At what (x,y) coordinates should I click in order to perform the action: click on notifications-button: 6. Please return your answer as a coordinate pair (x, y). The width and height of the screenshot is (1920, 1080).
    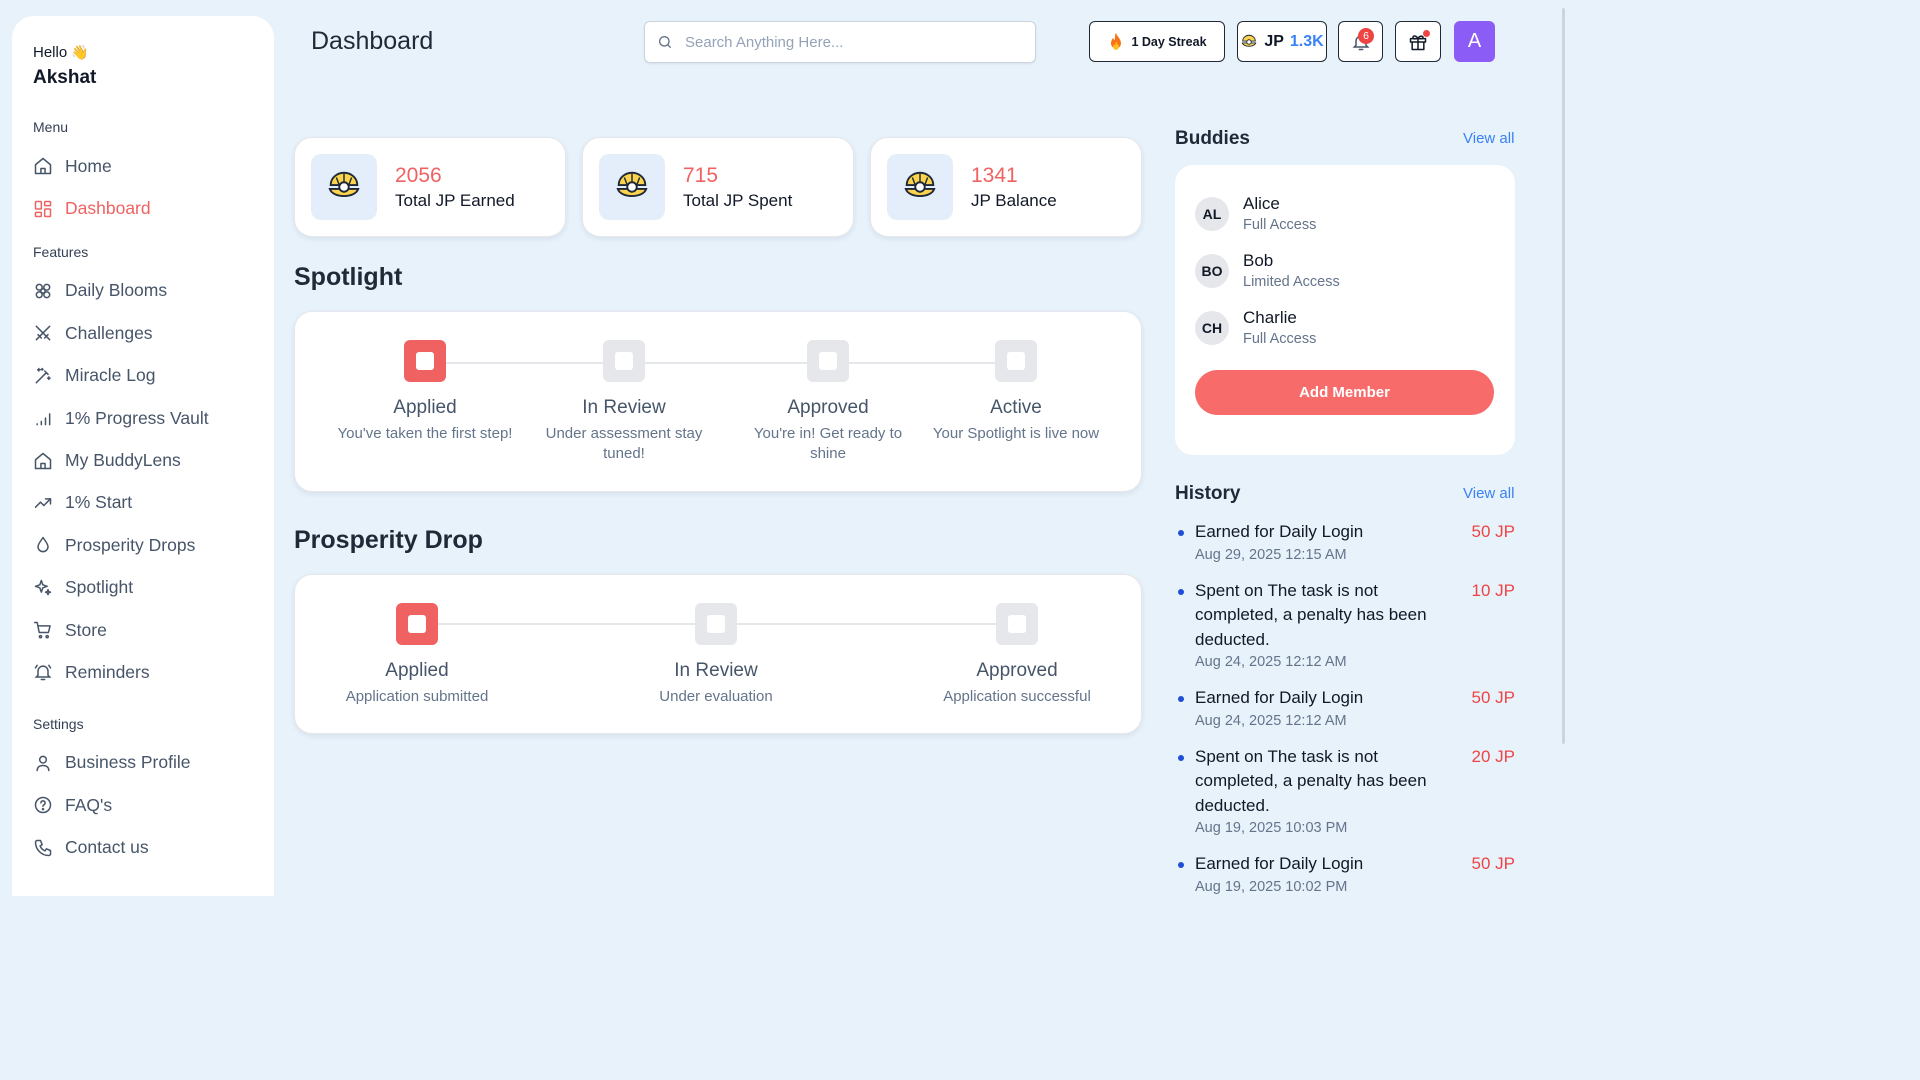
    Looking at the image, I should click on (1360, 41).